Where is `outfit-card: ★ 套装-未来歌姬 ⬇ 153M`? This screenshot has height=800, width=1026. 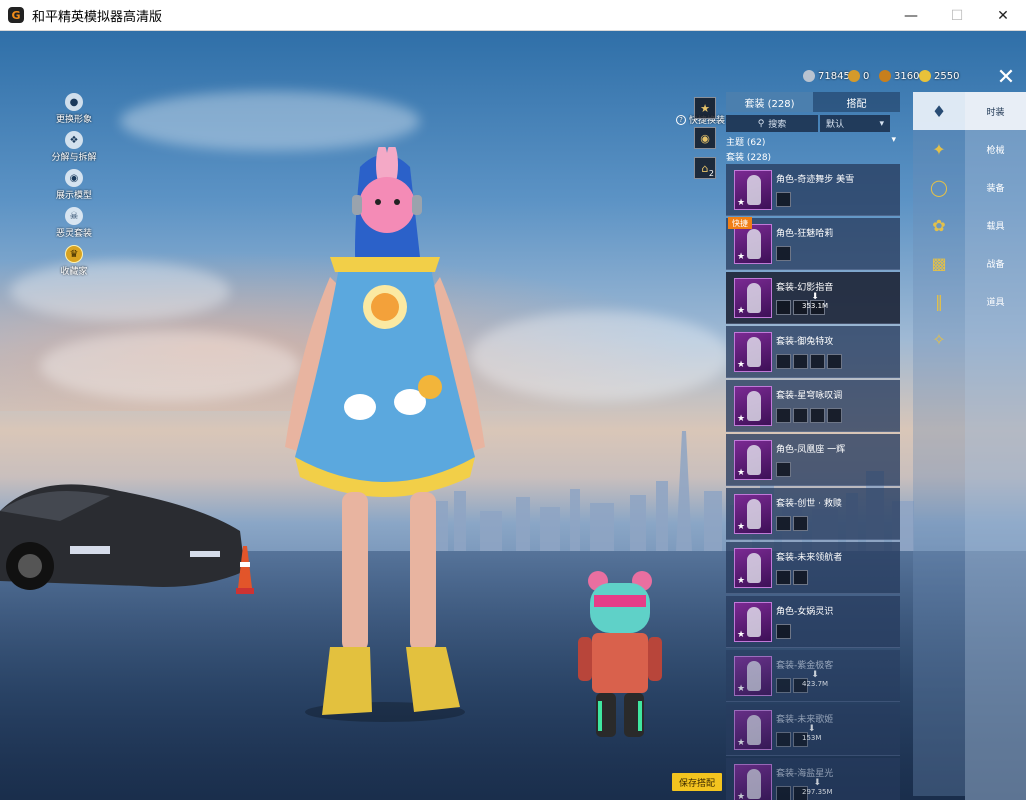 outfit-card: ★ 套装-未来歌姬 ⬇ 153M is located at coordinates (813, 730).